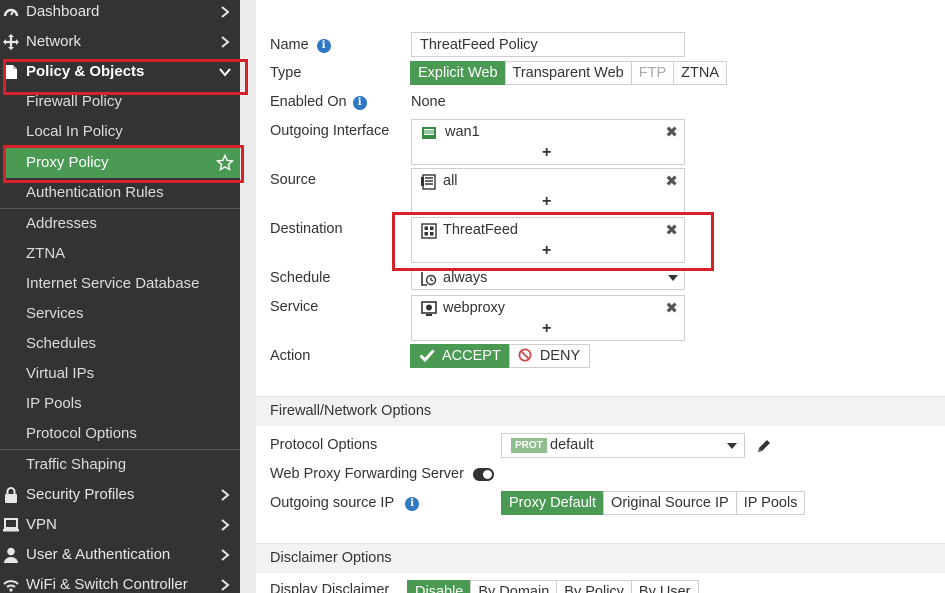 Image resolution: width=945 pixels, height=593 pixels. I want to click on sidebar-item-dashboard: Dashboard, so click(120, 13).